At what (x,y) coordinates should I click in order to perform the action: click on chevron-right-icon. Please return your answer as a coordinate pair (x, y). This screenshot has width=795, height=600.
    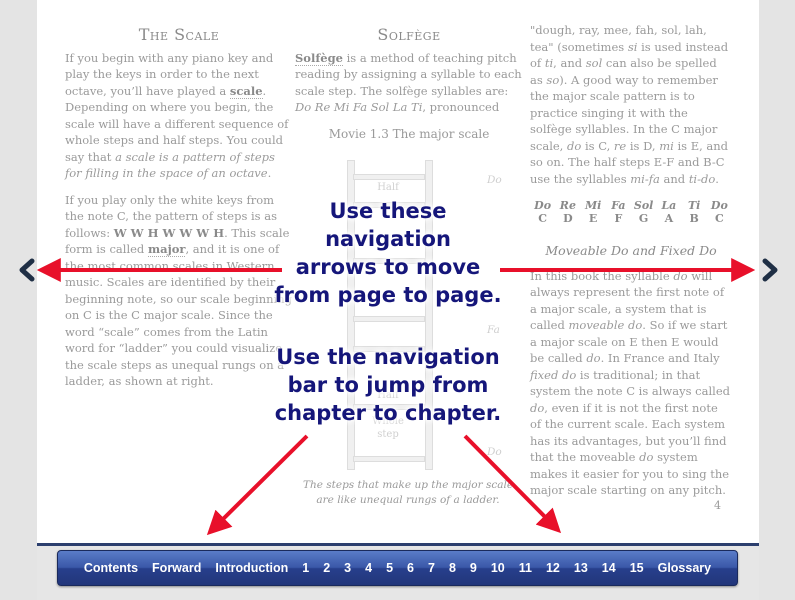
    Looking at the image, I should click on (770, 270).